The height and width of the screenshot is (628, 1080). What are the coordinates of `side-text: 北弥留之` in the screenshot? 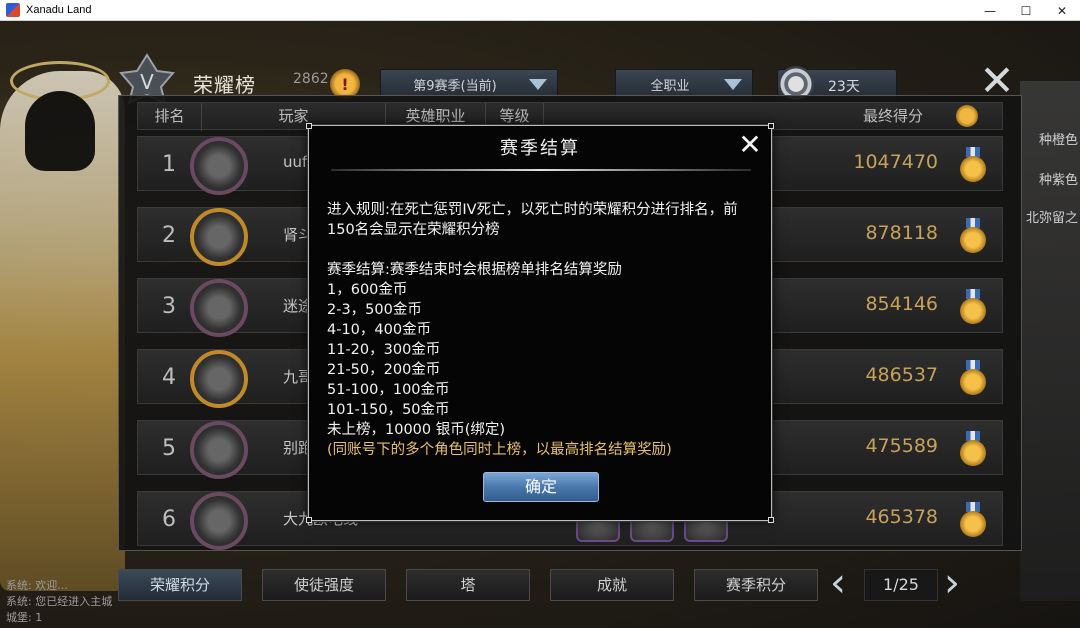 It's located at (1051, 218).